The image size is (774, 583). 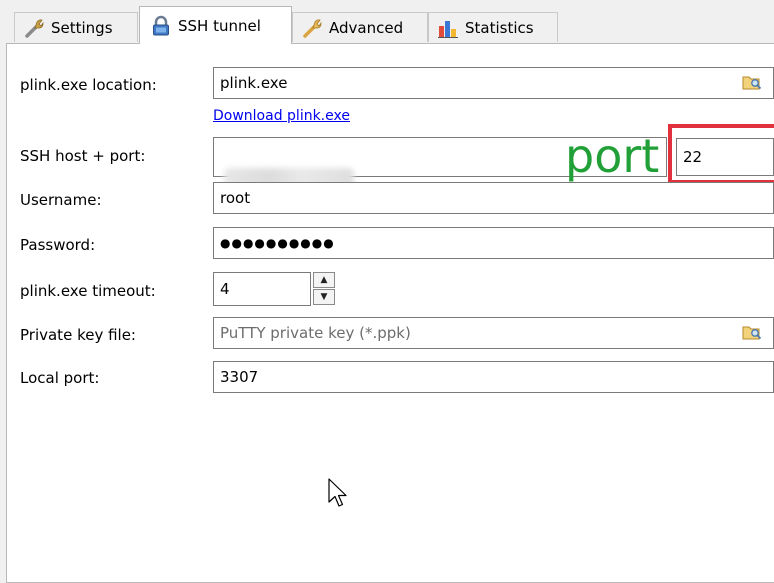 I want to click on password-value: ●●●●●●●●●●, so click(x=277, y=243).